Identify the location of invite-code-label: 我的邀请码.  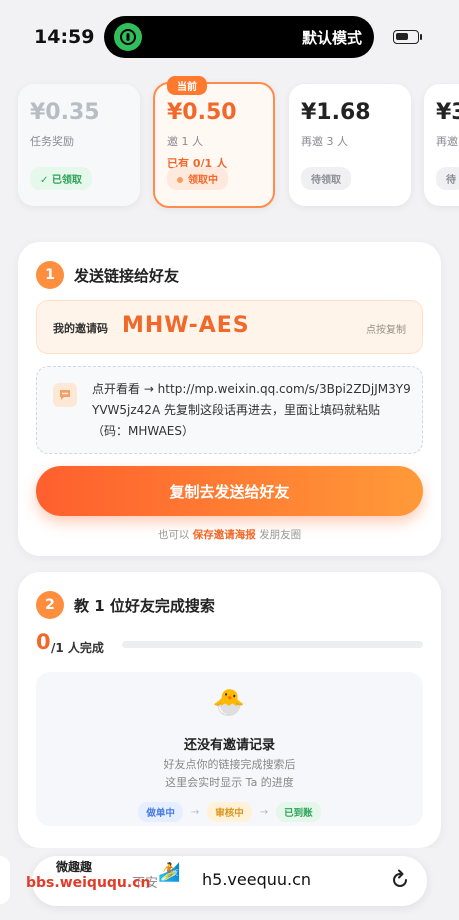
(80, 328).